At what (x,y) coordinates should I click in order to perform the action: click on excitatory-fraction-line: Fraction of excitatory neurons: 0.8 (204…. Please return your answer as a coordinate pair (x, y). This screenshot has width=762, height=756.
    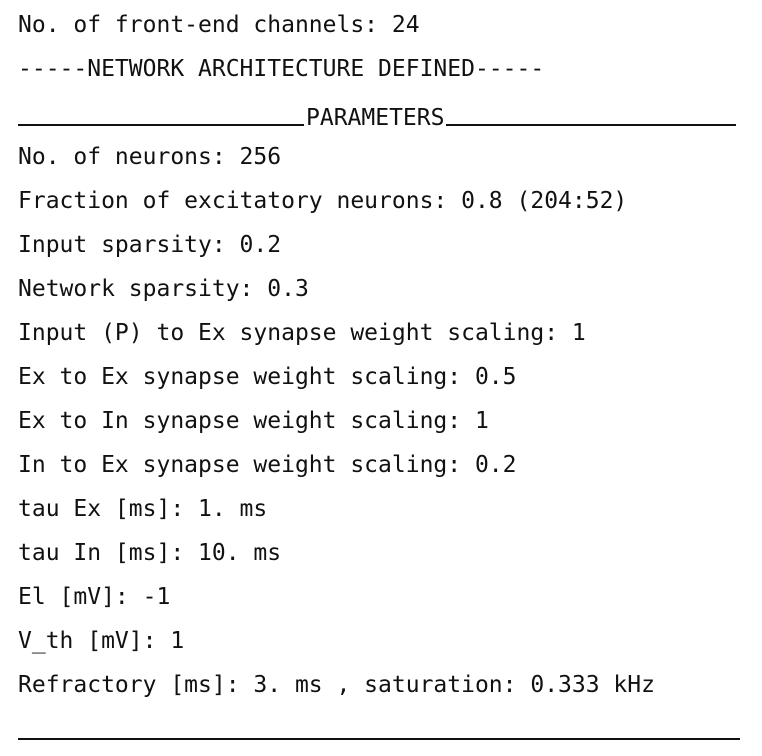
    Looking at the image, I should click on (323, 201).